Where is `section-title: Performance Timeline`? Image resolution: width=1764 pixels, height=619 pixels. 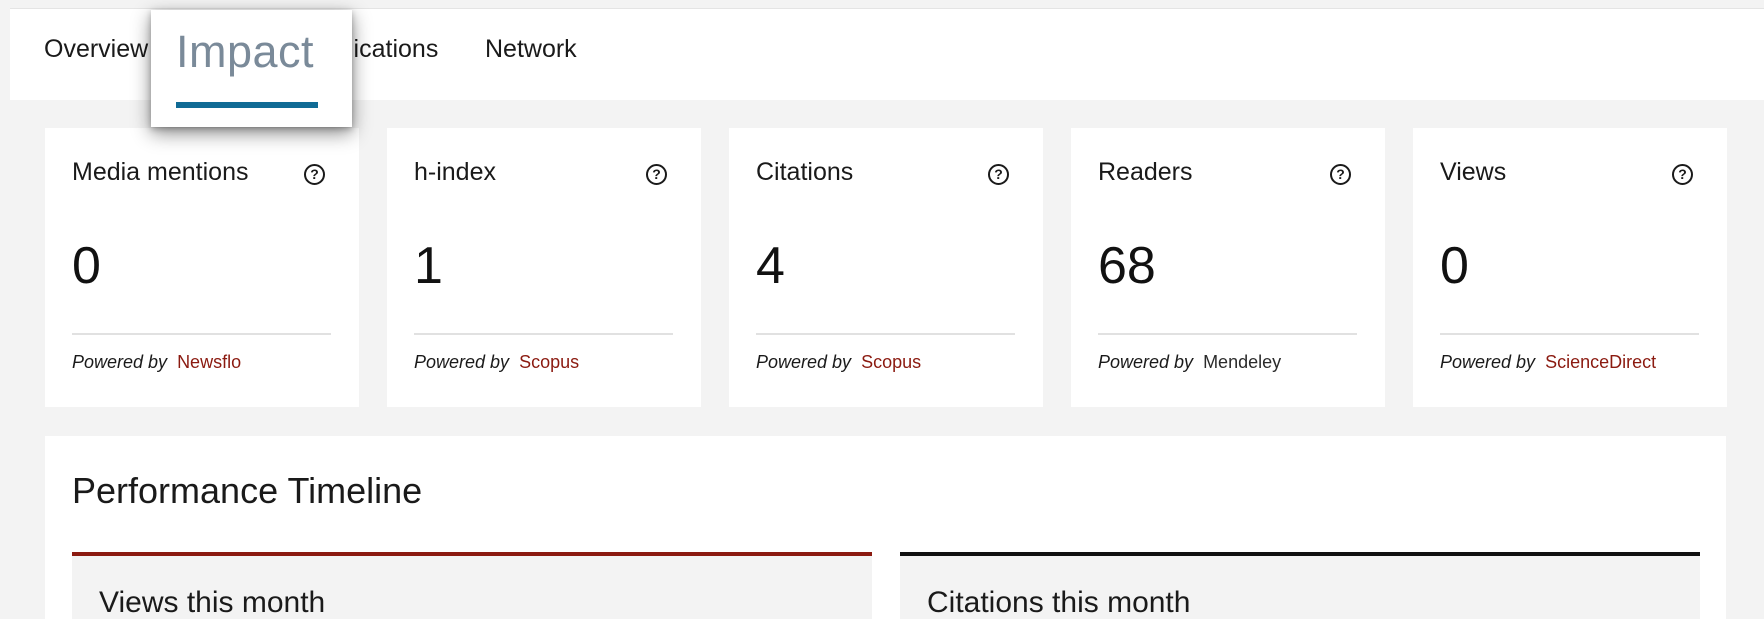 section-title: Performance Timeline is located at coordinates (247, 490).